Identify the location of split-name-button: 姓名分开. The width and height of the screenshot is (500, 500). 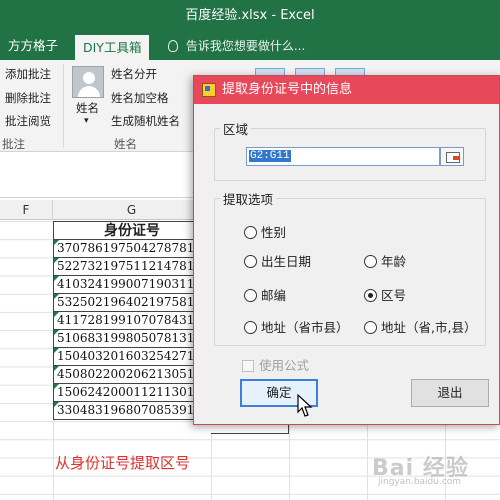
(134, 74).